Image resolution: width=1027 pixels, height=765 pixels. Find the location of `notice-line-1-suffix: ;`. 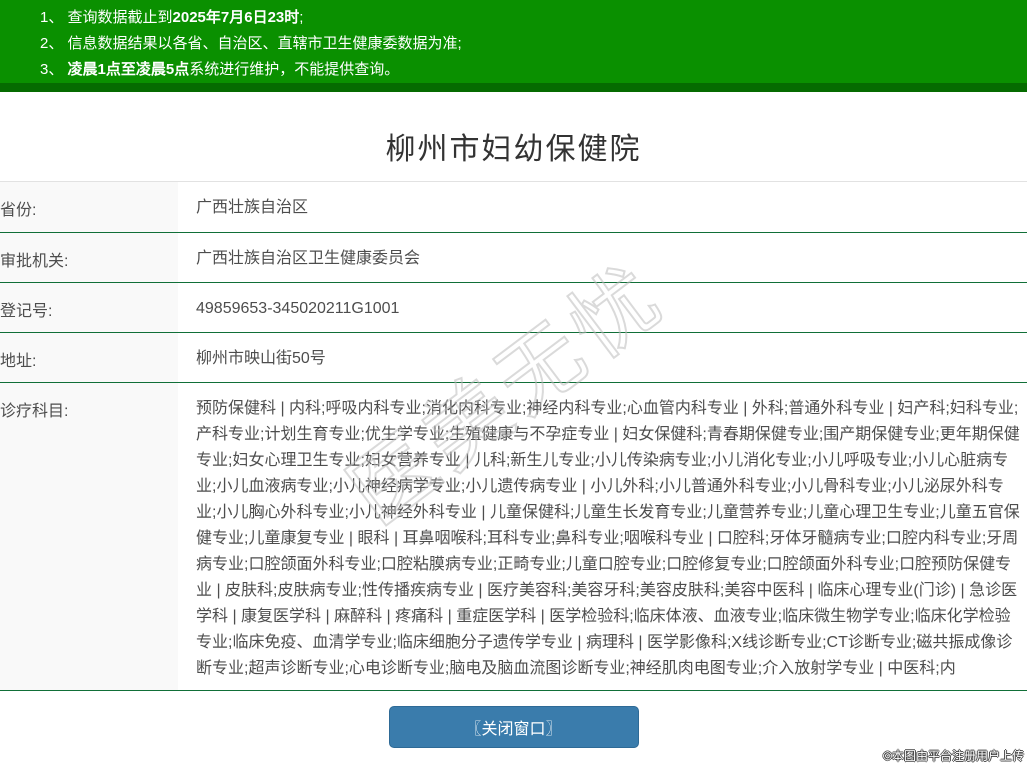

notice-line-1-suffix: ; is located at coordinates (301, 17).